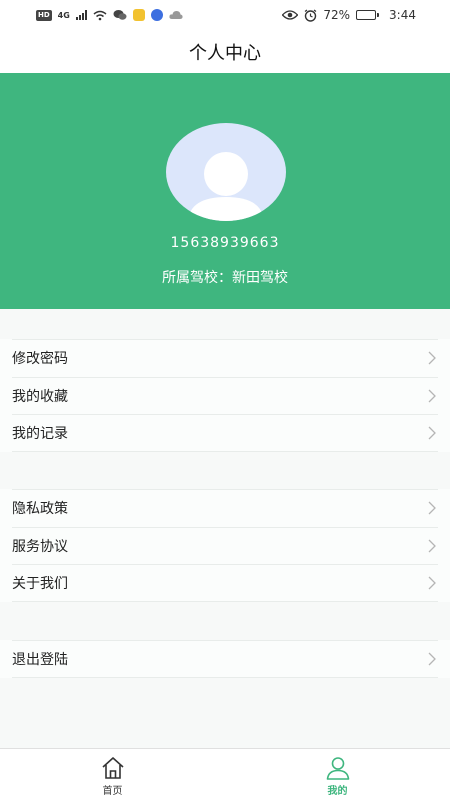 This screenshot has height=800, width=450. Describe the element at coordinates (81, 15) in the screenshot. I see `signal-icon` at that location.